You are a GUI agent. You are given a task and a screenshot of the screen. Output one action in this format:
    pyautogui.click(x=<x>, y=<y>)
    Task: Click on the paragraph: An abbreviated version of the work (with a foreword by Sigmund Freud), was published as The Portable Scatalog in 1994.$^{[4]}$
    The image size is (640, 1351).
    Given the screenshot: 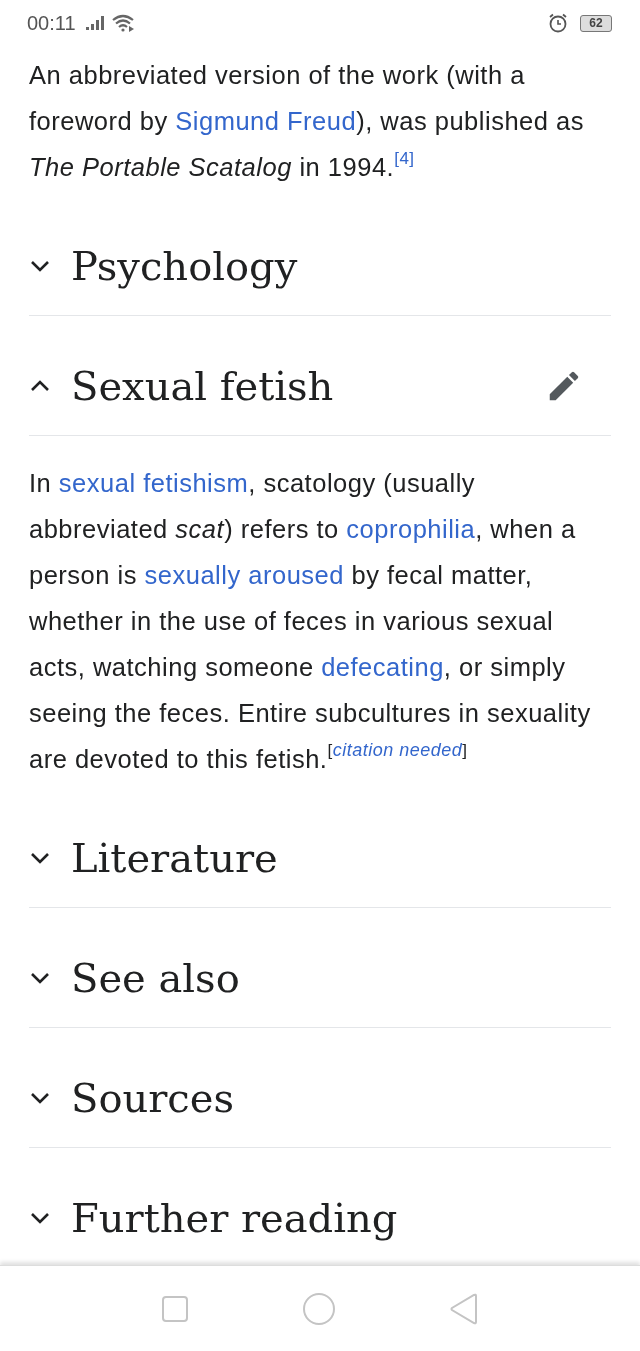 What is the action you would take?
    pyautogui.click(x=307, y=121)
    